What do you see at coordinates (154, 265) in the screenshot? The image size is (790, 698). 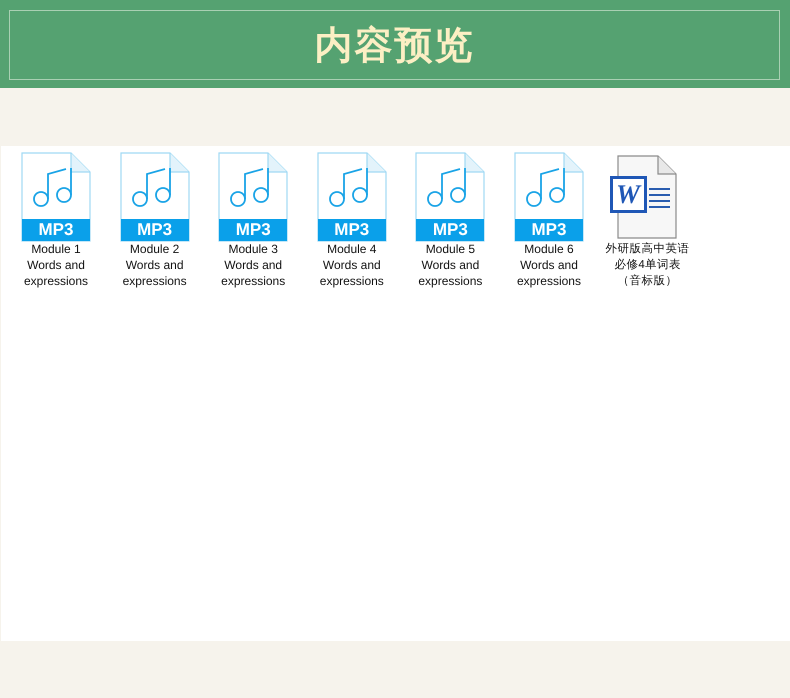 I see `file-name: Module 2 Words and expressions` at bounding box center [154, 265].